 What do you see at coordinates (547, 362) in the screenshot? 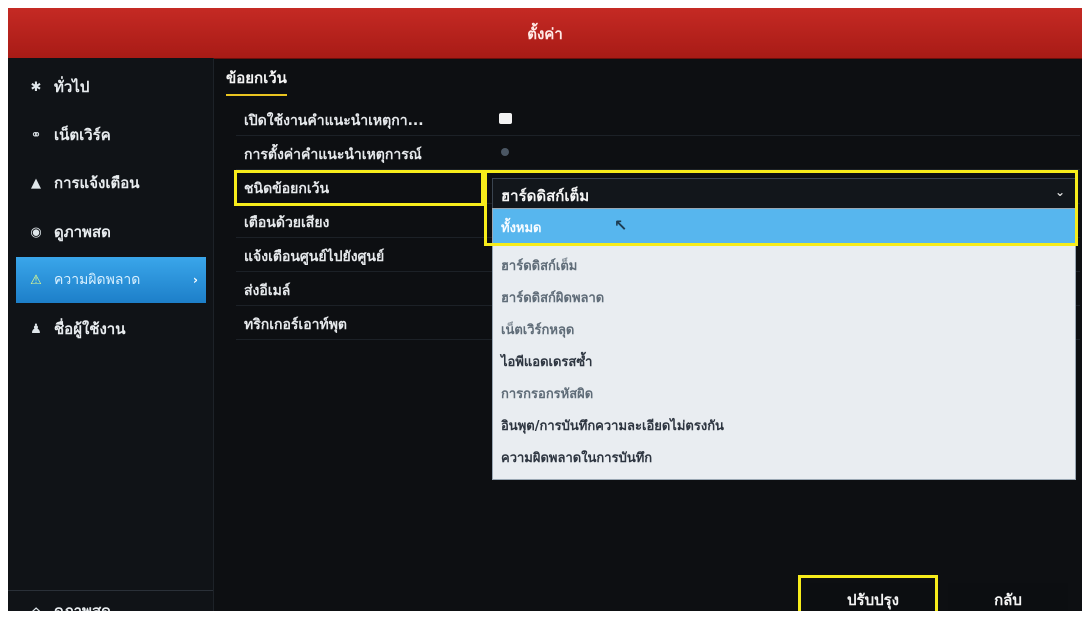
I see `option-label: ไอพีแอดเดรสซ้ำ` at bounding box center [547, 362].